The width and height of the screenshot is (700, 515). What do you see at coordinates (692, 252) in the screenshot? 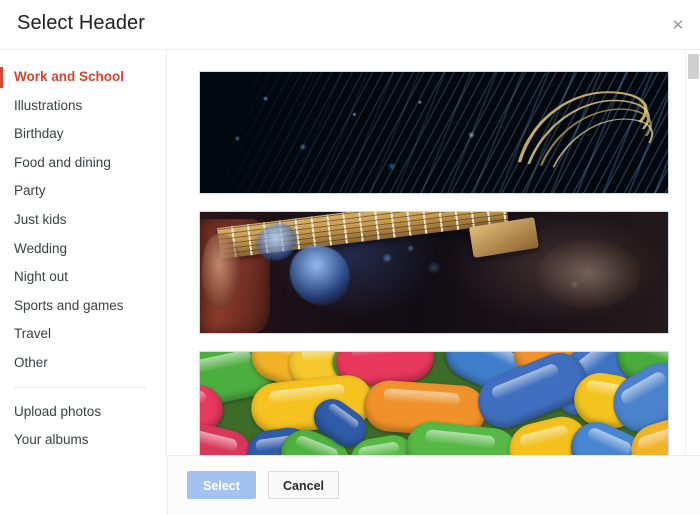
I see `gallery-scrollbar` at bounding box center [692, 252].